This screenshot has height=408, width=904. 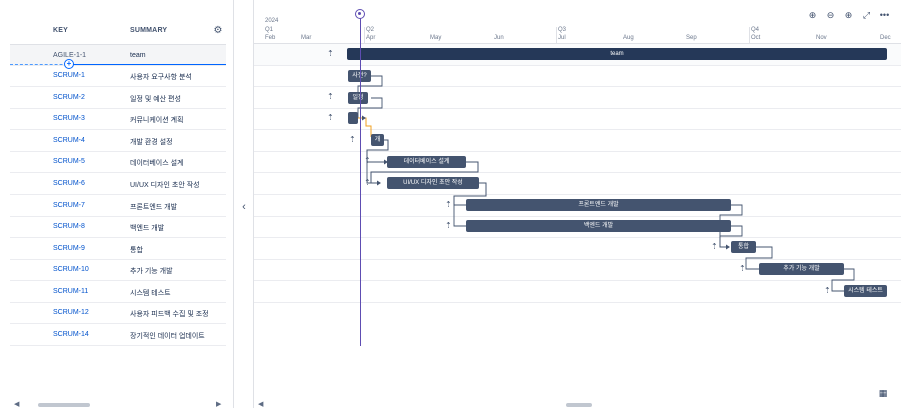 I want to click on today-icon: ⊕, so click(x=812, y=15).